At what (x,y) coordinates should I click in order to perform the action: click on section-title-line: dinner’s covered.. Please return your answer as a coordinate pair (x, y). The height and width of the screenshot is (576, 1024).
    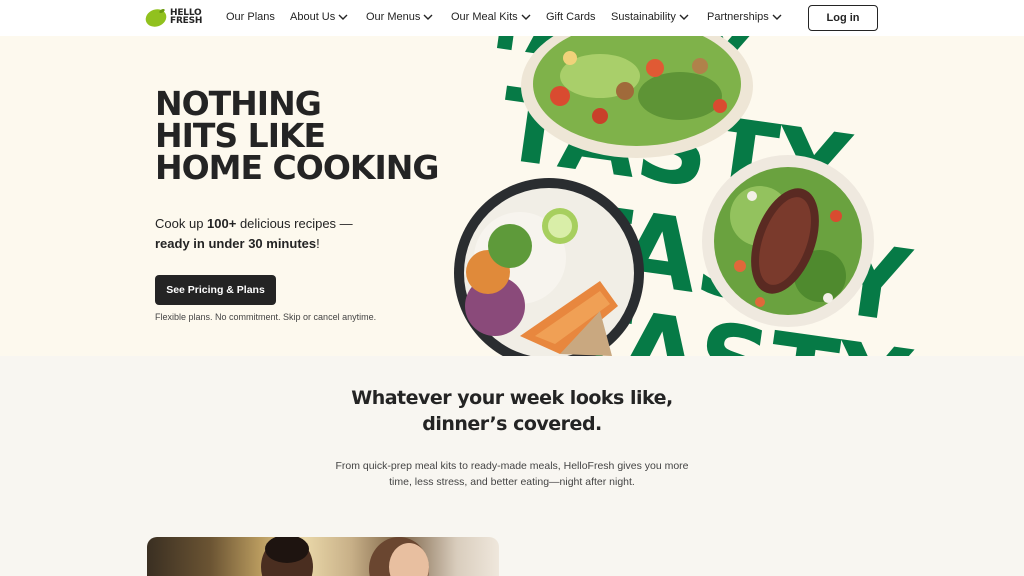
    Looking at the image, I should click on (512, 424).